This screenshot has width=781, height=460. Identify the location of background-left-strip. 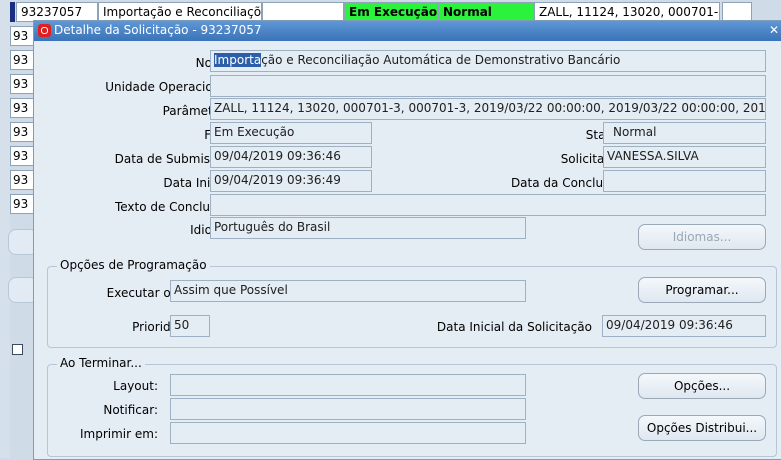
(5, 229).